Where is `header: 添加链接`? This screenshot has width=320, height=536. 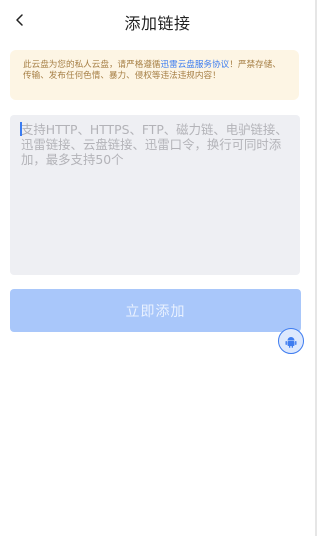
header: 添加链接 is located at coordinates (157, 22).